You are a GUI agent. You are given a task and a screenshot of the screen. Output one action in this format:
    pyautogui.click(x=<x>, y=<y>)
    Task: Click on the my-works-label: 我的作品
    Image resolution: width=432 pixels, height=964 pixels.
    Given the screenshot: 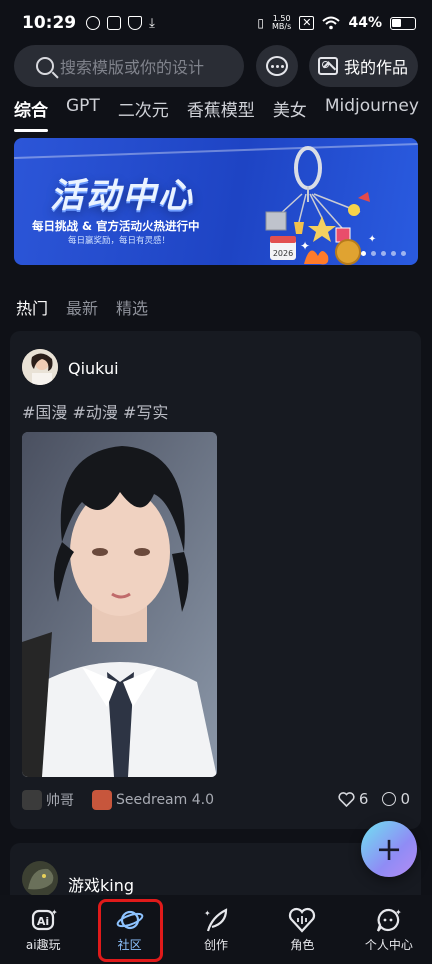 What is the action you would take?
    pyautogui.click(x=376, y=67)
    